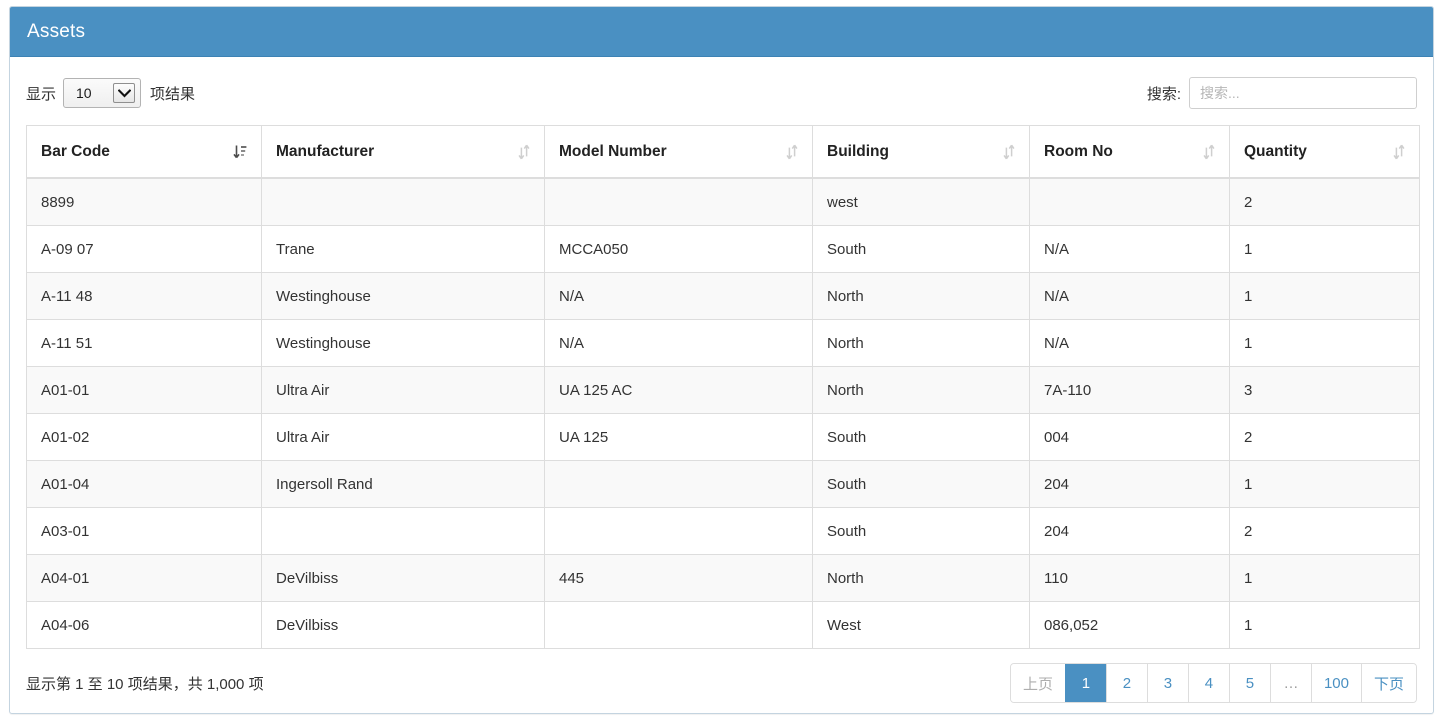 The height and width of the screenshot is (726, 1443). What do you see at coordinates (678, 249) in the screenshot?
I see `cell-model-number: MCCA050` at bounding box center [678, 249].